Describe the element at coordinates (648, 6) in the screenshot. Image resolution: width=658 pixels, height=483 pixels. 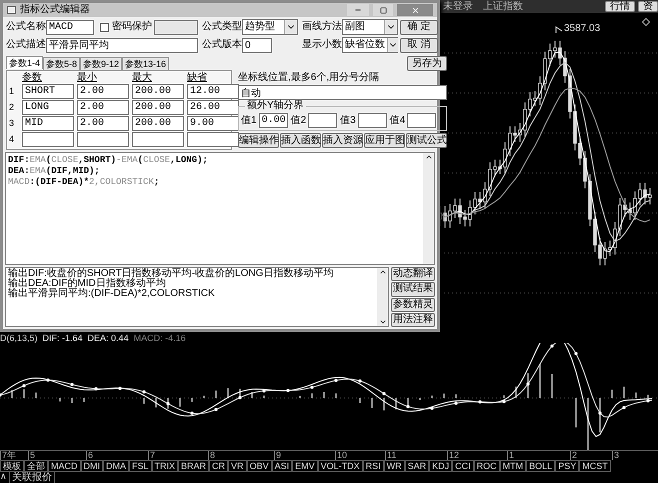
I see `header-button: 资` at that location.